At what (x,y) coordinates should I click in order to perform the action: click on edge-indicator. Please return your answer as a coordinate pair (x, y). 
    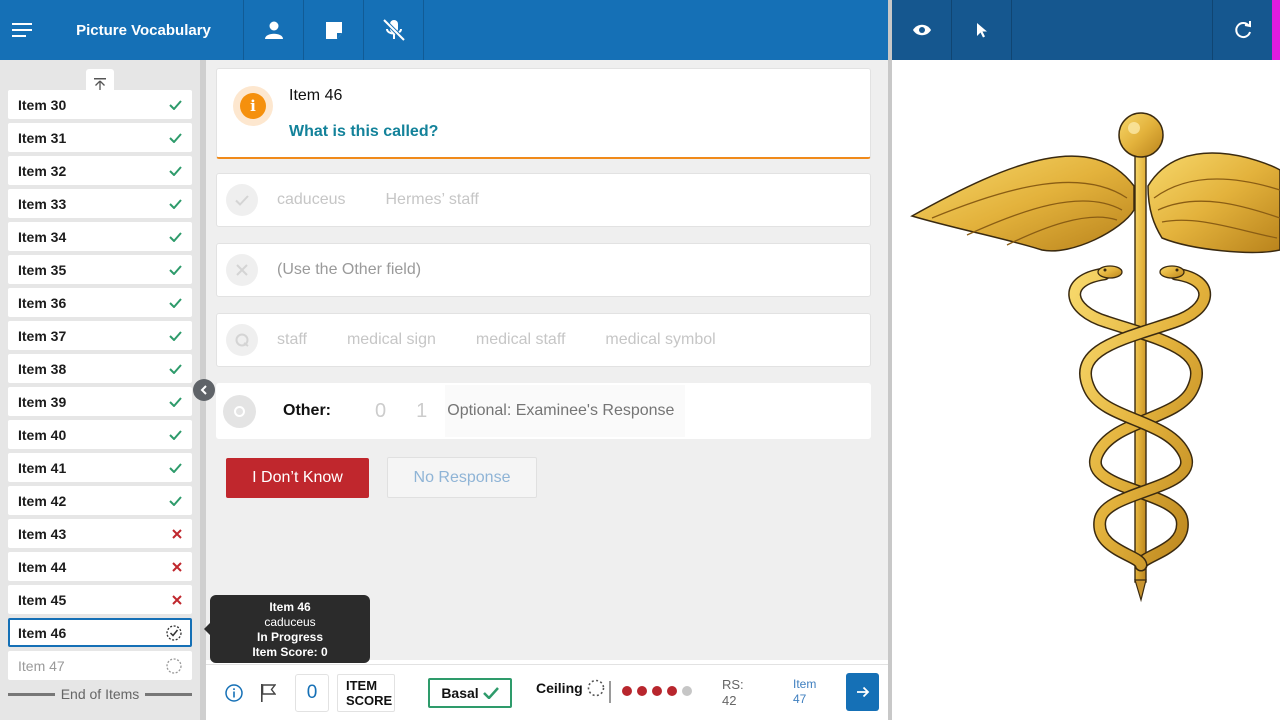
    Looking at the image, I should click on (1276, 30).